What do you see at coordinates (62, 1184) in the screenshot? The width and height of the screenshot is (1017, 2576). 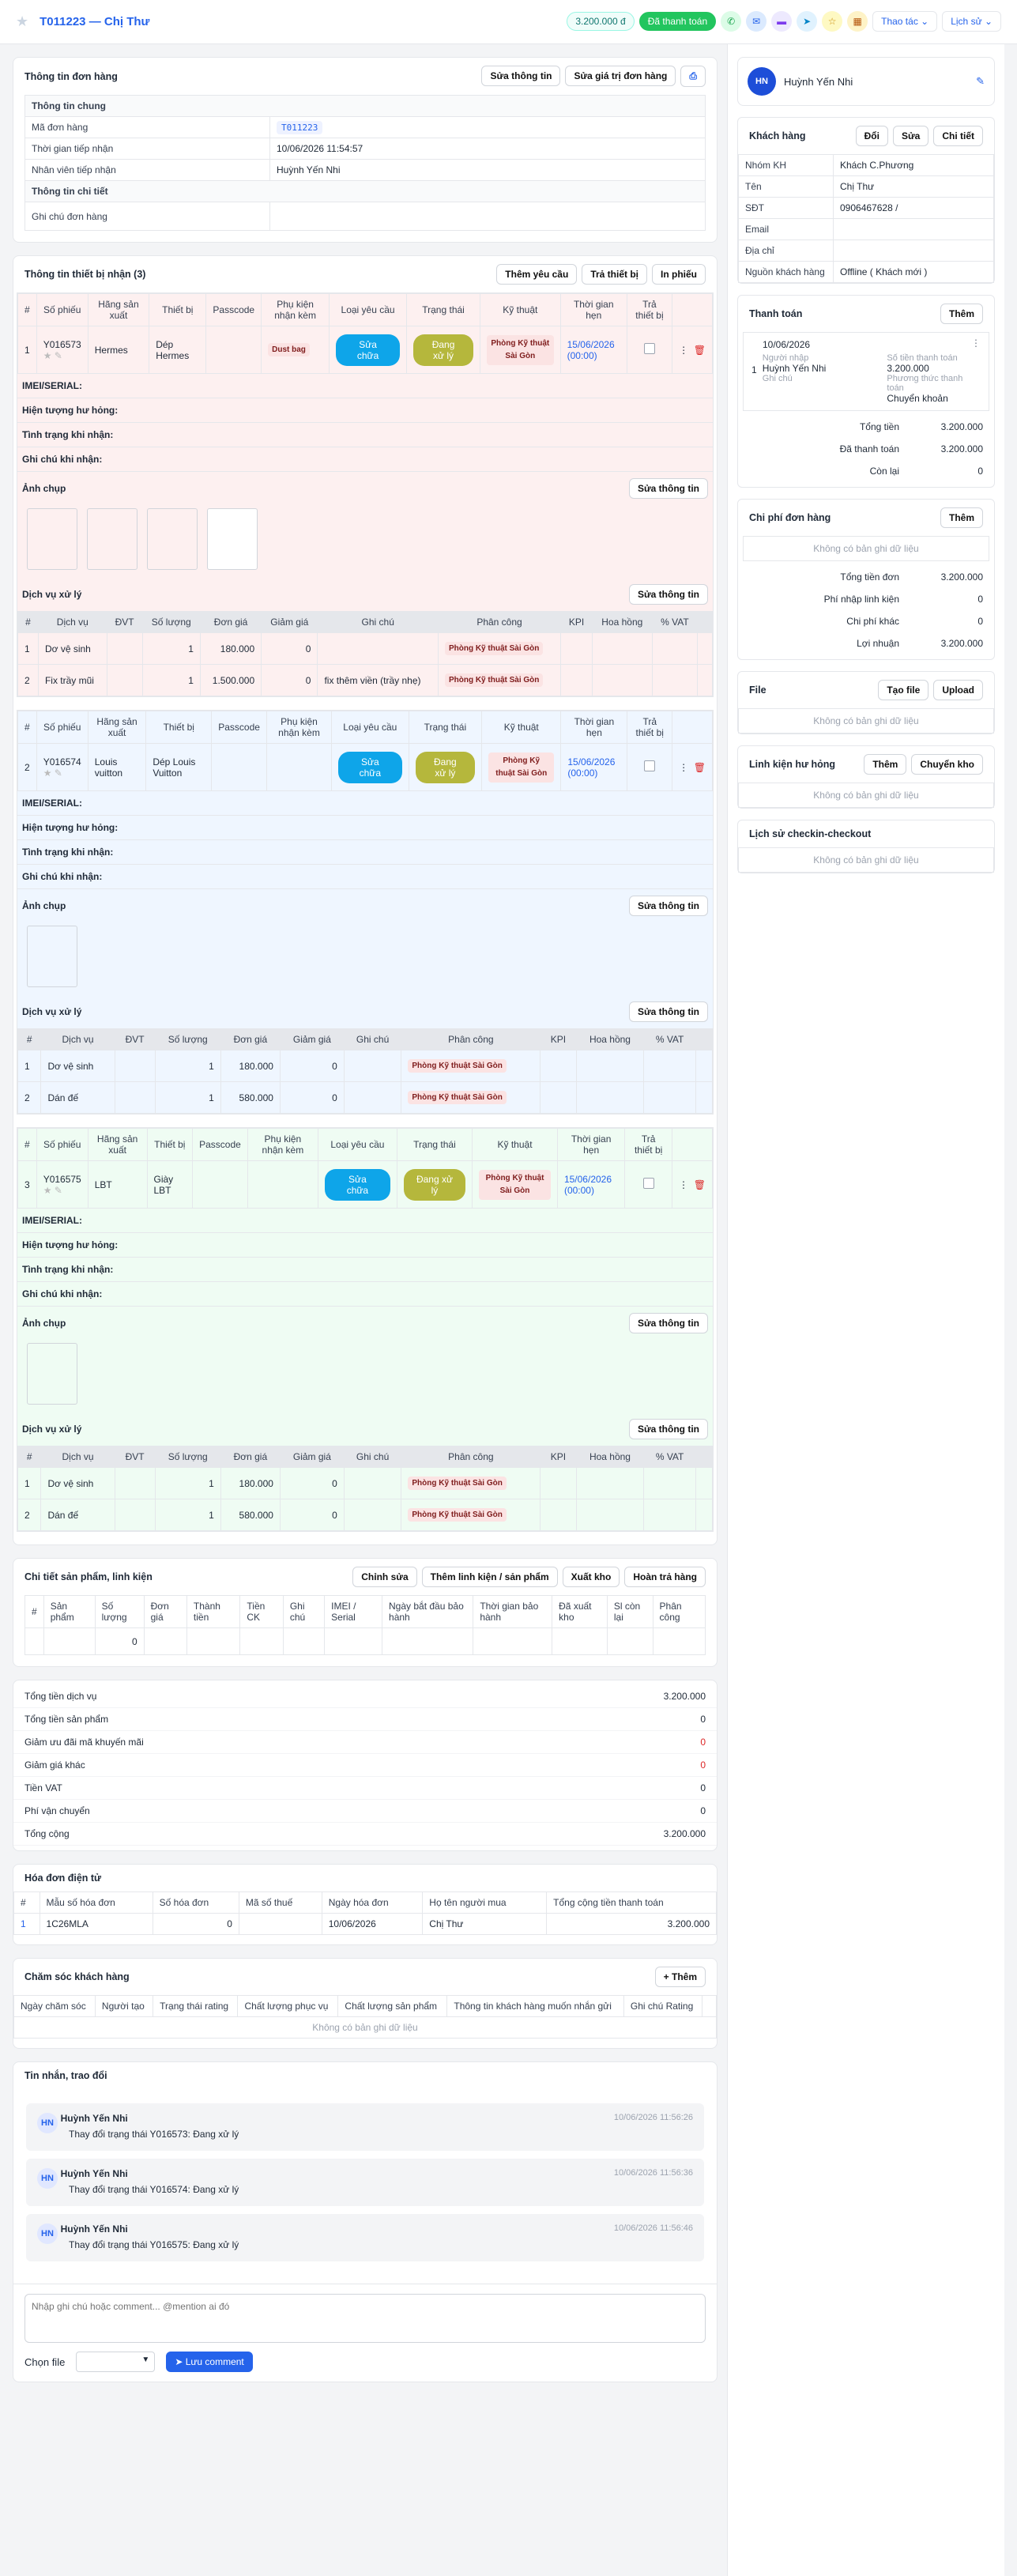 I see `ticket-number: Y016575 ★ ✎` at bounding box center [62, 1184].